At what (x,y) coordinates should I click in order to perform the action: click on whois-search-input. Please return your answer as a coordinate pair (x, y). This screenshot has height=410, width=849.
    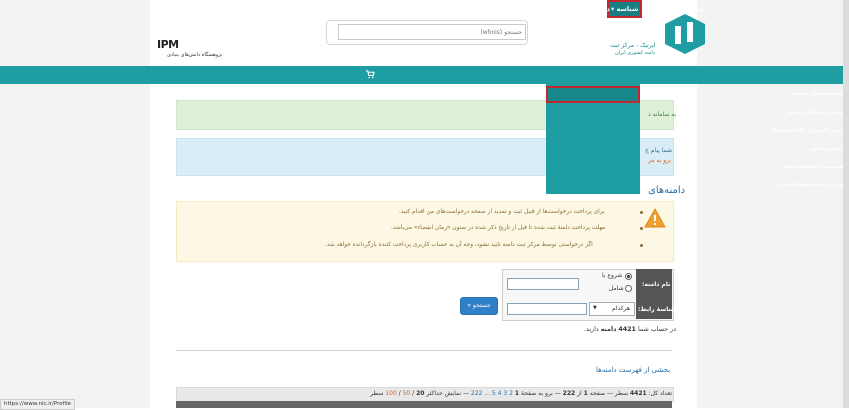
    Looking at the image, I should click on (432, 32).